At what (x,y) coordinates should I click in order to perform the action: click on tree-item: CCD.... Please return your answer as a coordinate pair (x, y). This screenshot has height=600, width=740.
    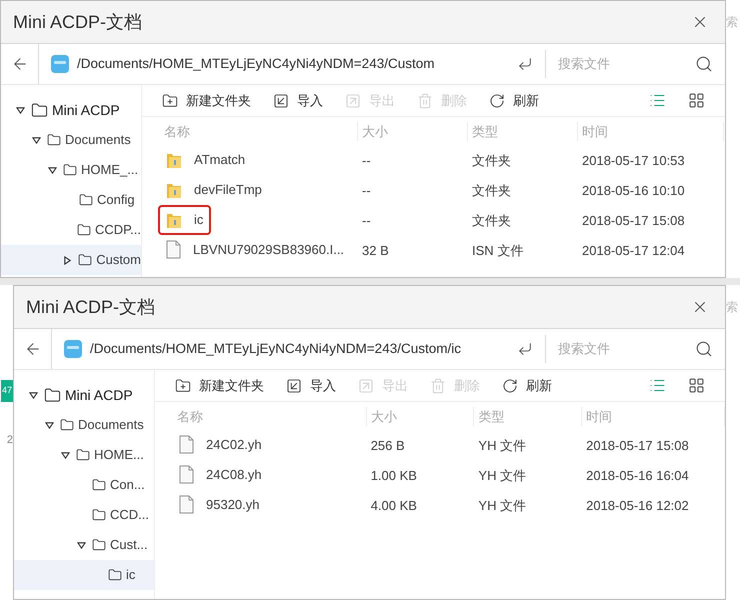
    Looking at the image, I should click on (84, 515).